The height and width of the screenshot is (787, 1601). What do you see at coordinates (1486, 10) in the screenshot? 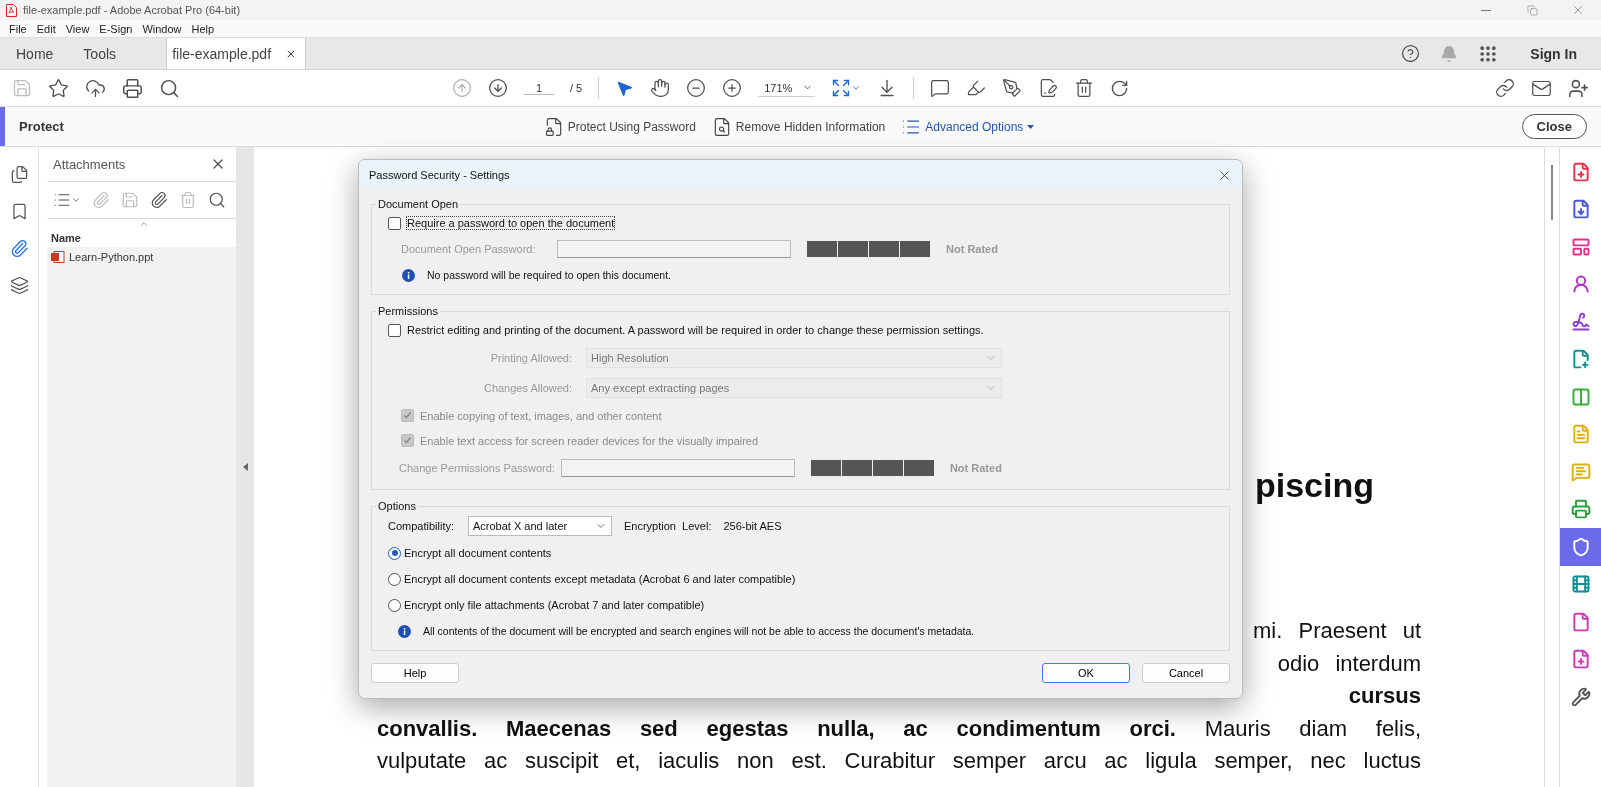
I see `minimize-icon` at bounding box center [1486, 10].